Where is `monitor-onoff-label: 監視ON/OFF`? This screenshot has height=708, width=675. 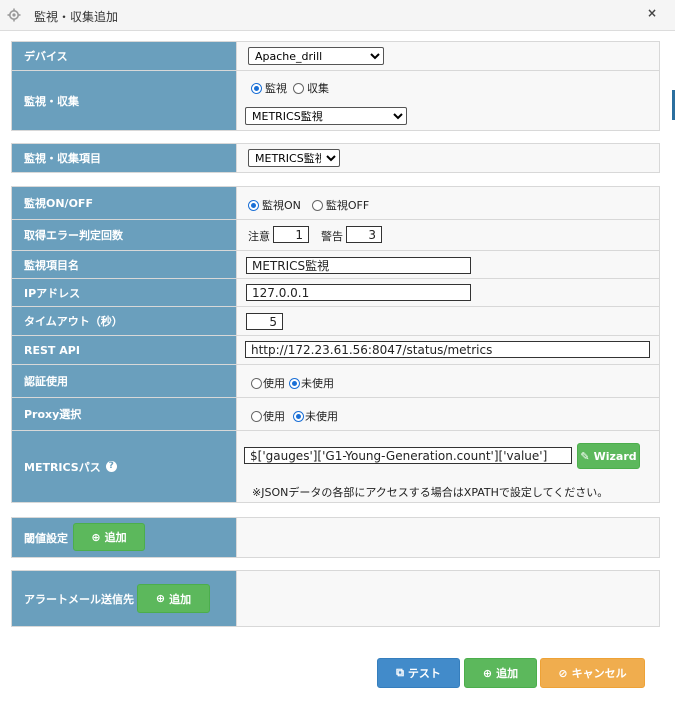 monitor-onoff-label: 監視ON/OFF is located at coordinates (124, 203).